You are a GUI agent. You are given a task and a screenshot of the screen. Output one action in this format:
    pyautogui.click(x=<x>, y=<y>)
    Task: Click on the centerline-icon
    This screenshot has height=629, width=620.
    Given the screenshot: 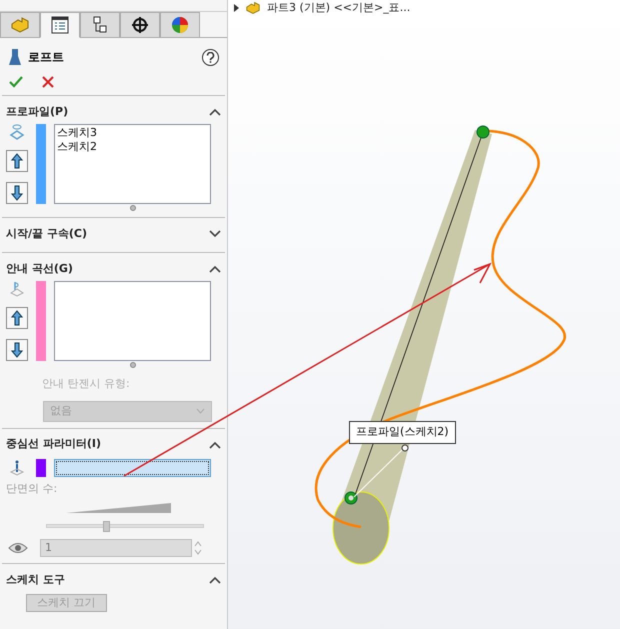 What is the action you would take?
    pyautogui.click(x=17, y=468)
    